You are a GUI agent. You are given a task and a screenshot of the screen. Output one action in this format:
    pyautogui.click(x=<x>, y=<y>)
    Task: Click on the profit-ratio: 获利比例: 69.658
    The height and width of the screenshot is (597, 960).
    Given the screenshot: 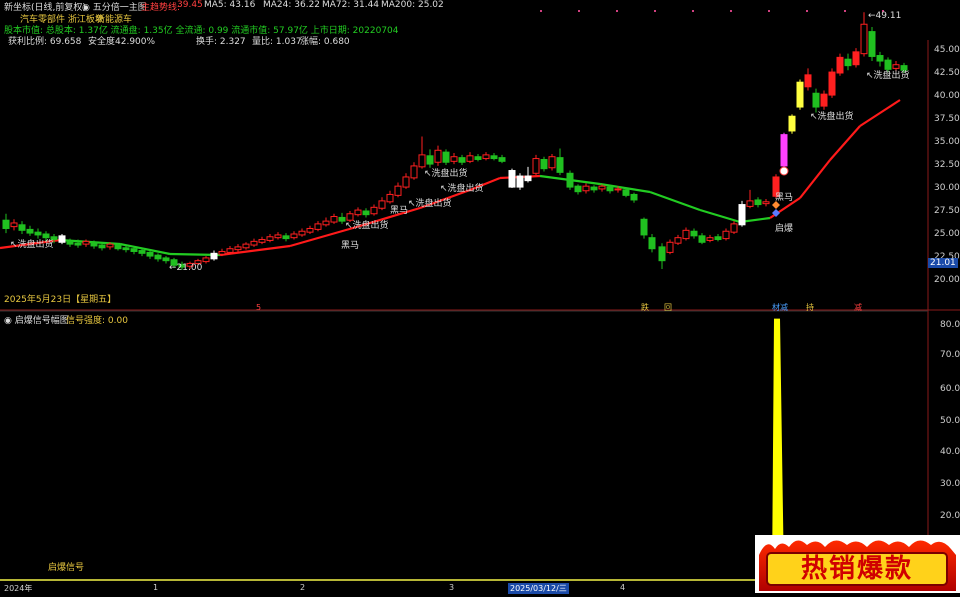 What is the action you would take?
    pyautogui.click(x=45, y=42)
    